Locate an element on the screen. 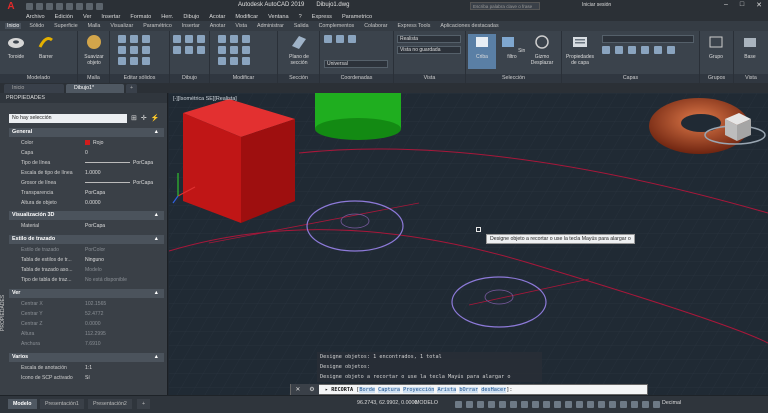  circle-icon is located at coordinates (201, 39).